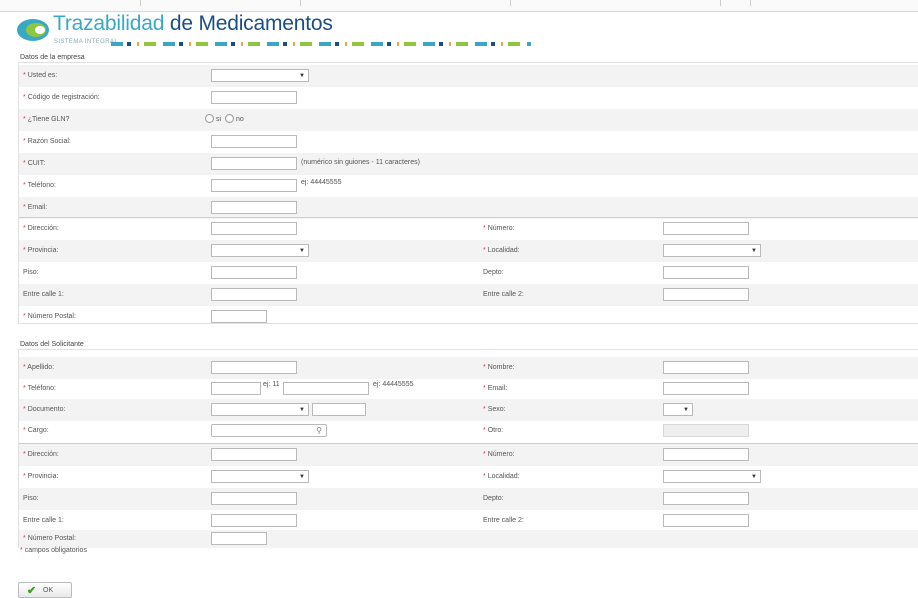 The height and width of the screenshot is (598, 918). What do you see at coordinates (254, 367) in the screenshot?
I see `apellido-input` at bounding box center [254, 367].